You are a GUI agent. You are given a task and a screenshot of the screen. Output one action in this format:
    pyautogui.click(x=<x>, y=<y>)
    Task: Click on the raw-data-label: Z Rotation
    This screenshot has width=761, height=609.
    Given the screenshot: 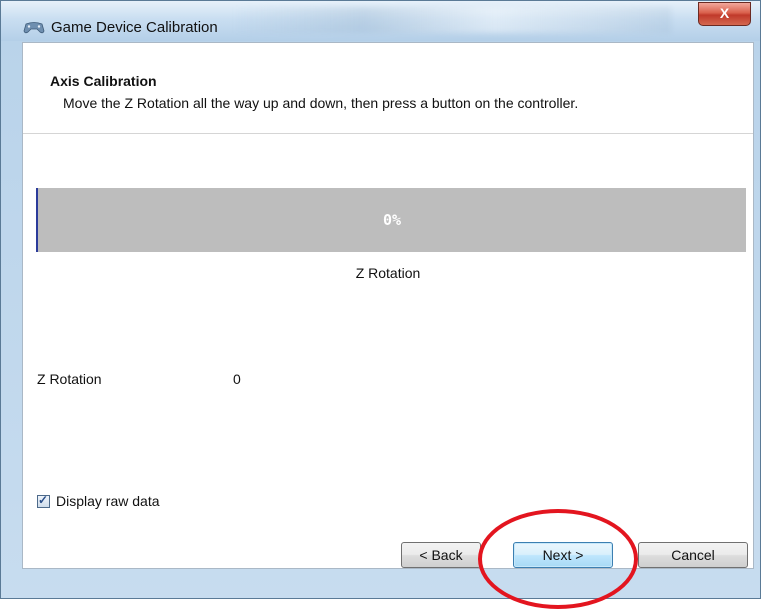 What is the action you would take?
    pyautogui.click(x=69, y=379)
    